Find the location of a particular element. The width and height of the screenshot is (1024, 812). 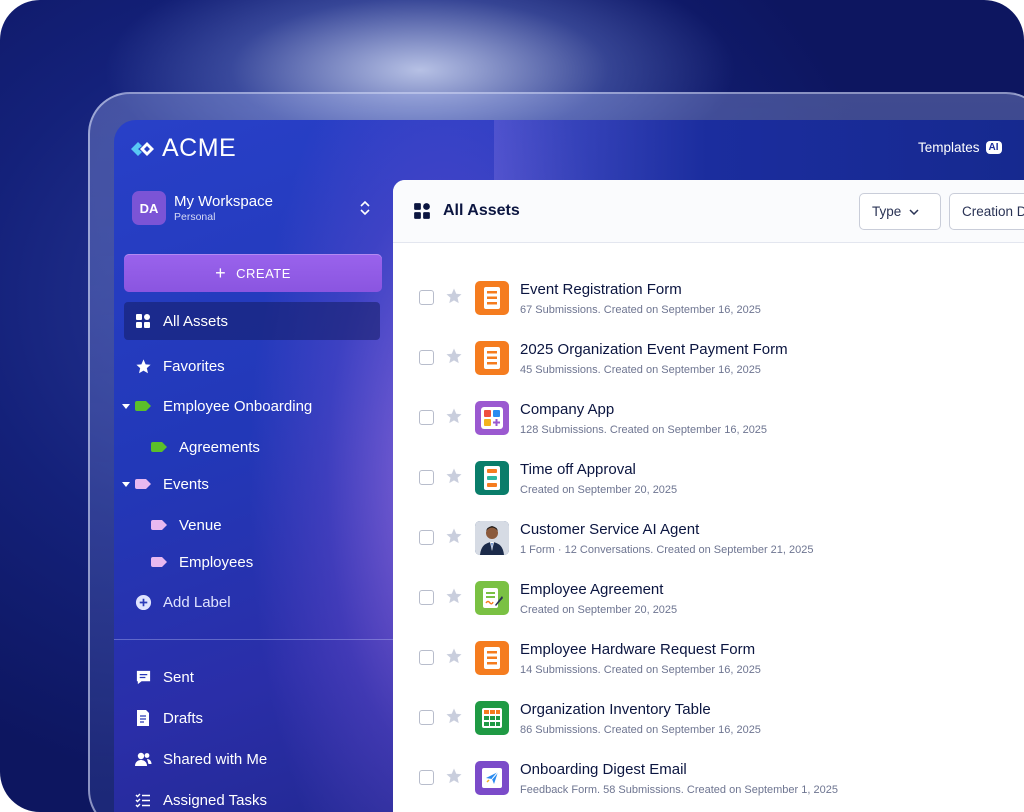

asset-title: Employee Hardware Request Form is located at coordinates (637, 649).